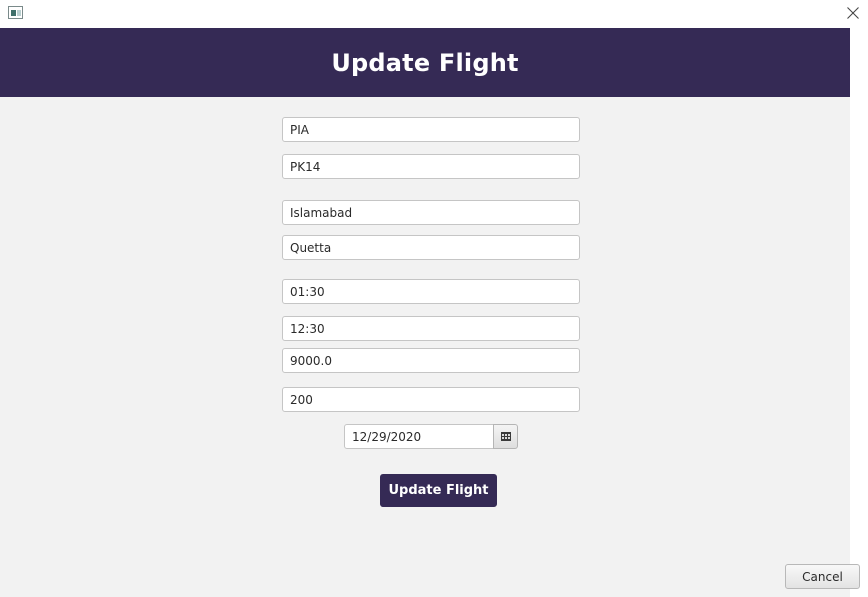  I want to click on flight-number-field, so click(431, 166).